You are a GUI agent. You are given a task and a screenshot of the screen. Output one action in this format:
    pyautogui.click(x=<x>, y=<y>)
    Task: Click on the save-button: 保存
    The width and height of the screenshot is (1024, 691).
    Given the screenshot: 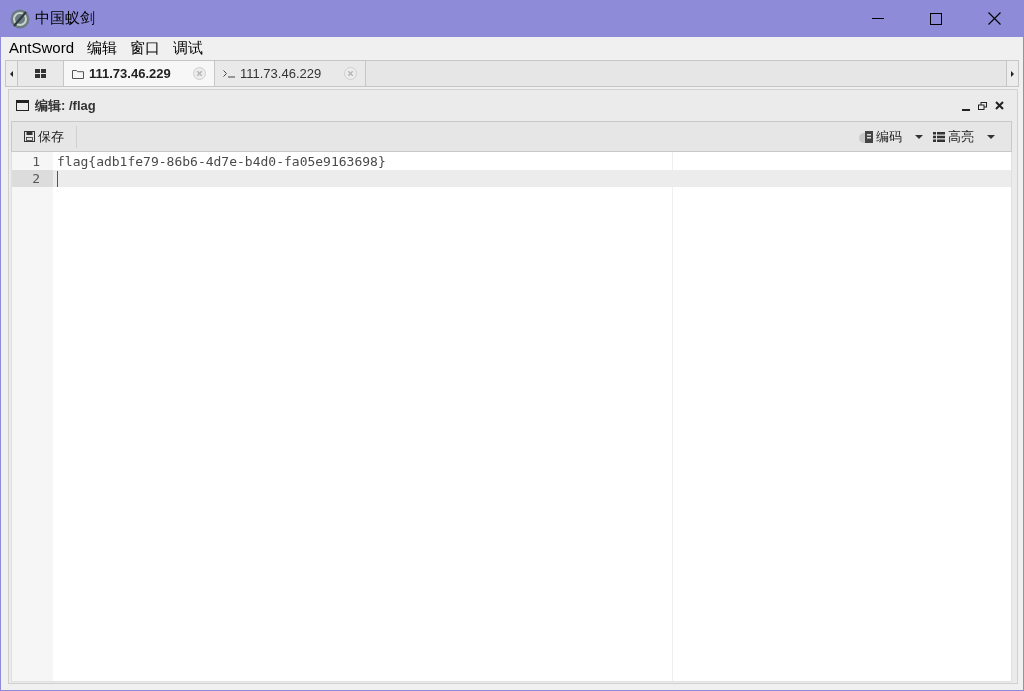 What is the action you would take?
    pyautogui.click(x=44, y=136)
    